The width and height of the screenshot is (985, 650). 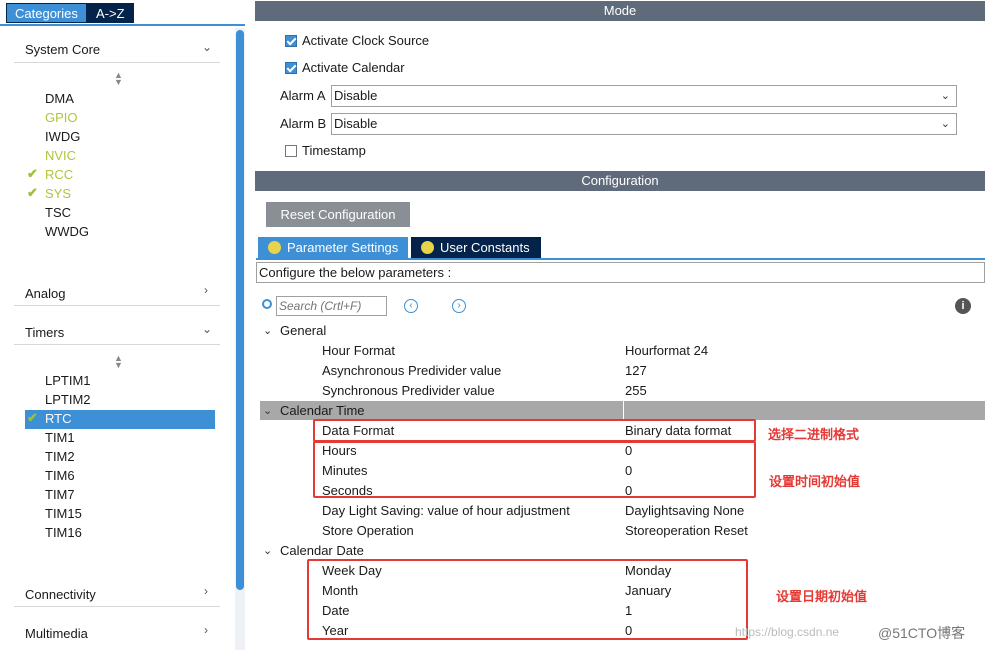 I want to click on sidebar-item-sys: SYS, so click(x=58, y=193).